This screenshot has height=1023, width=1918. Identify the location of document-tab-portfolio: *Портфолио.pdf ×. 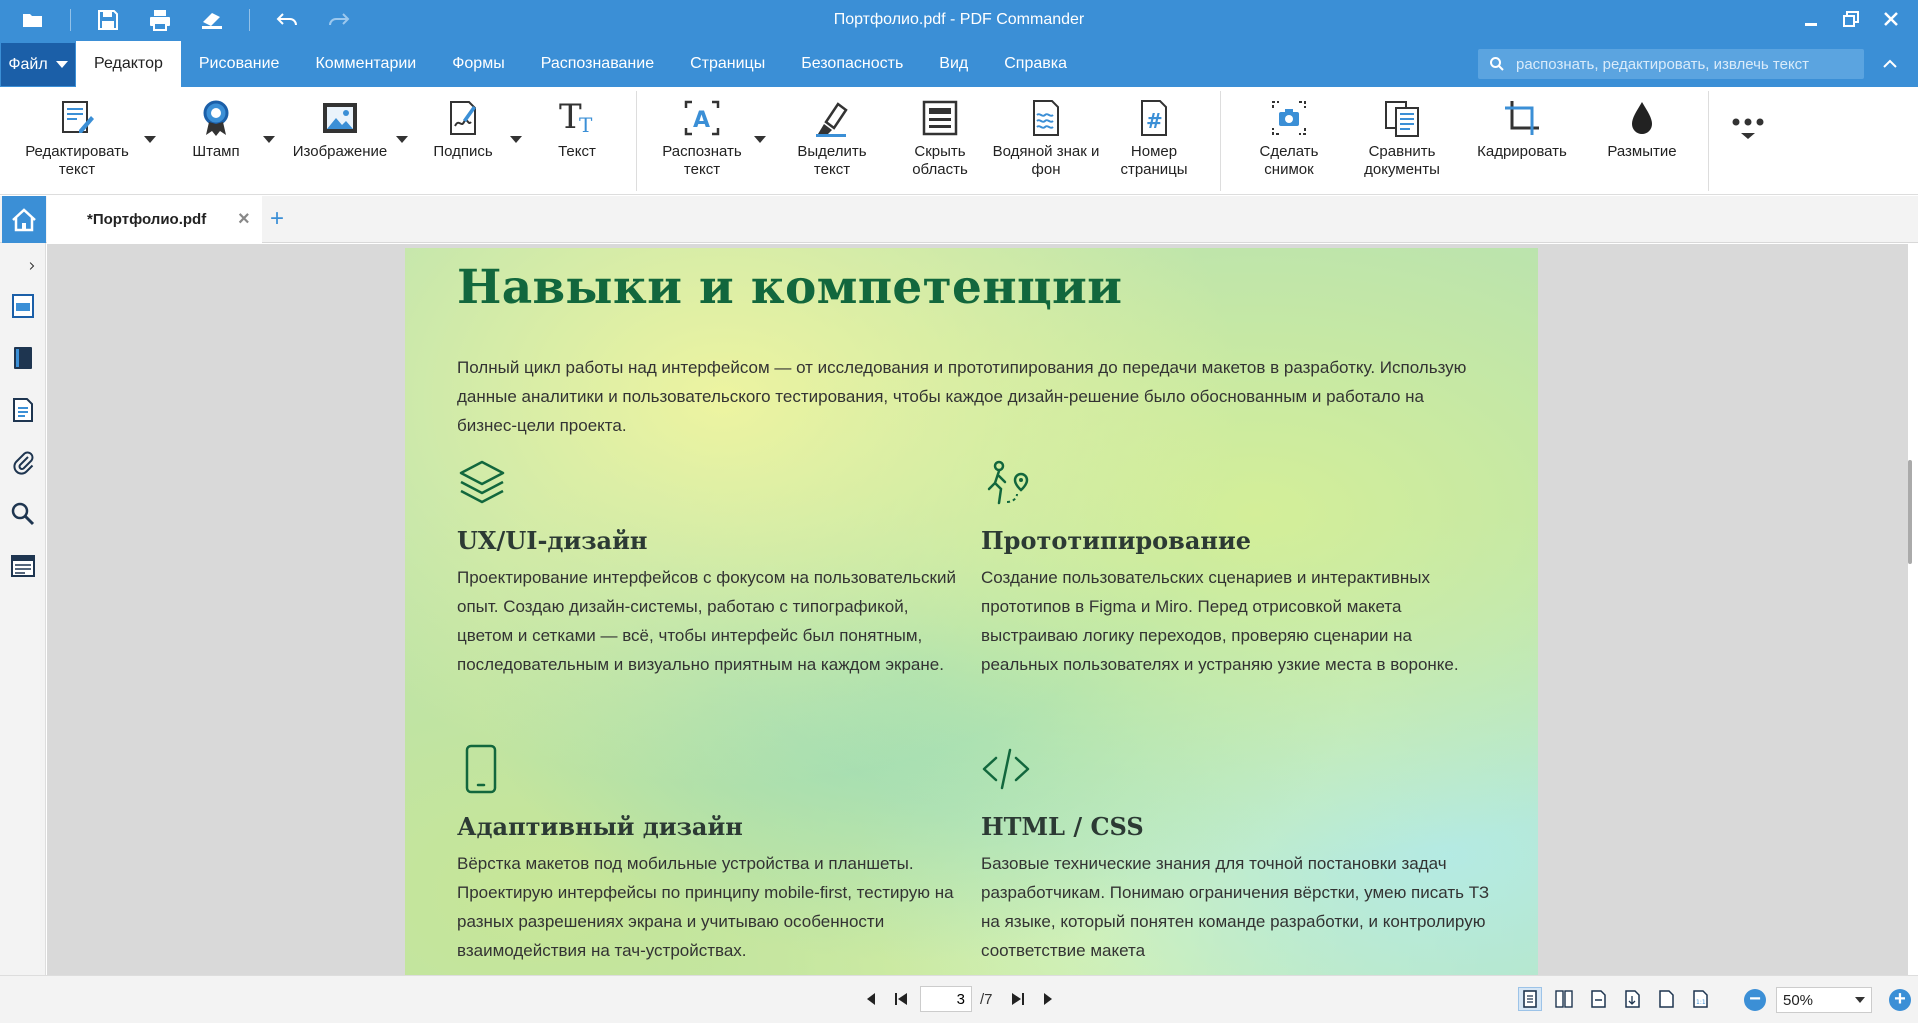
(154, 219).